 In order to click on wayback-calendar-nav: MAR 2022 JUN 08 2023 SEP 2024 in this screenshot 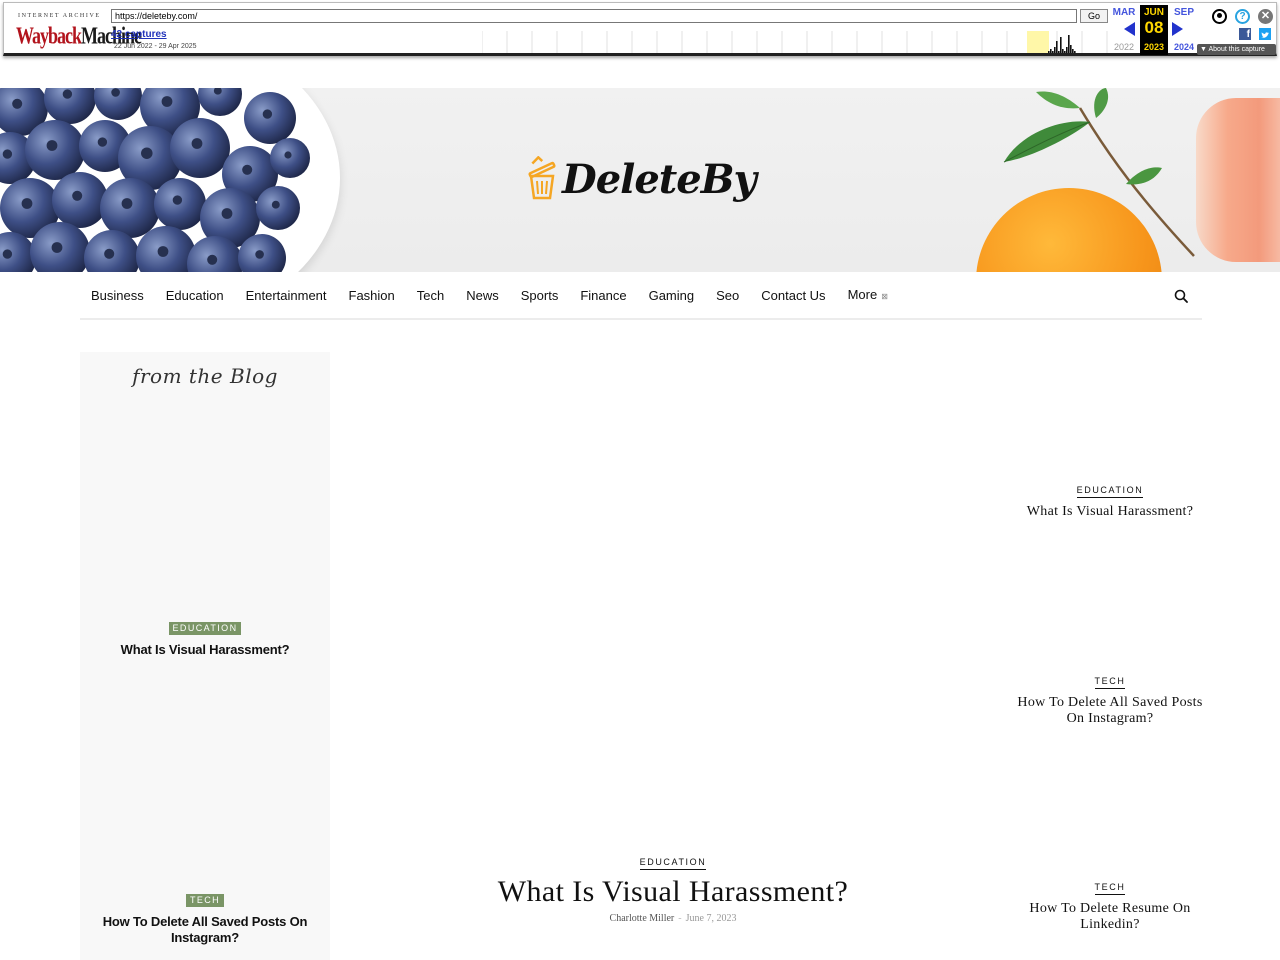, I will do `click(1154, 30)`.